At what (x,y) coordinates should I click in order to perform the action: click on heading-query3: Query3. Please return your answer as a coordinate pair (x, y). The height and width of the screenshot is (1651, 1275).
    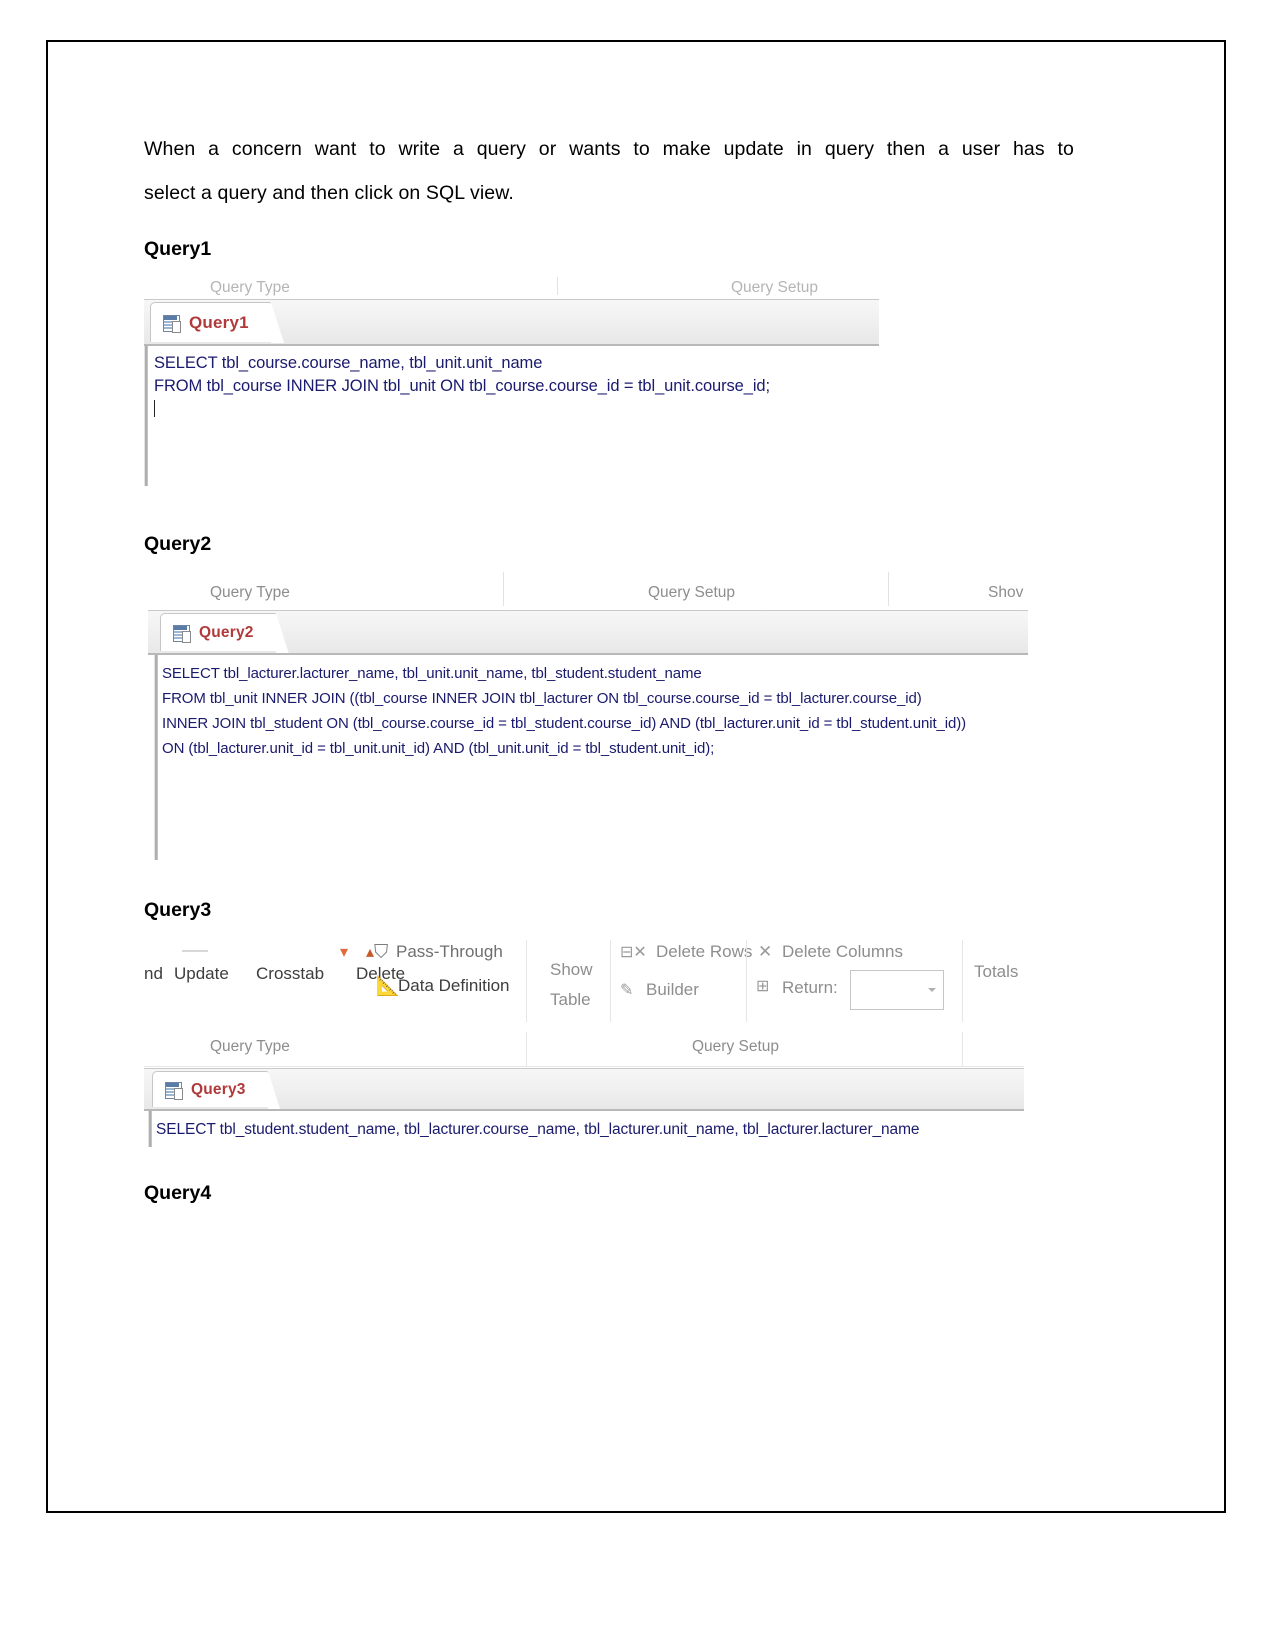
    Looking at the image, I should click on (178, 910).